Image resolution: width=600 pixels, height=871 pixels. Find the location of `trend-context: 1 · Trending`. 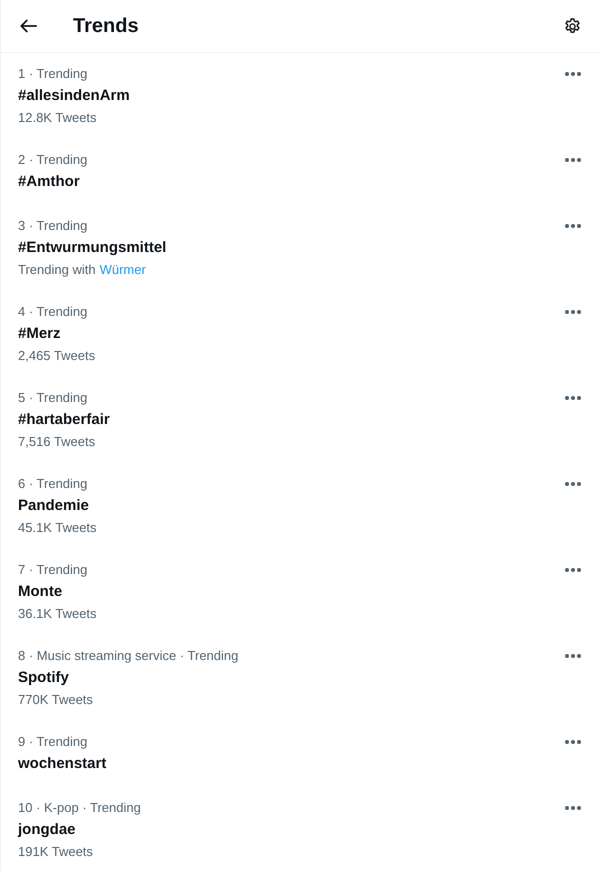

trend-context: 1 · Trending is located at coordinates (53, 74).